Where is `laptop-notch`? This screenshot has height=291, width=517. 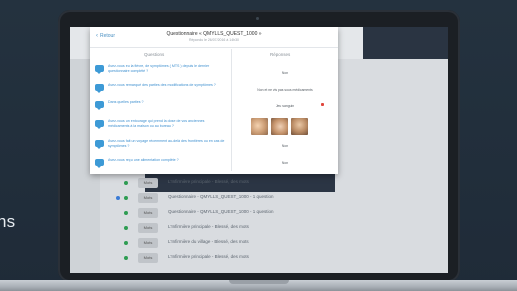 laptop-notch is located at coordinates (259, 282).